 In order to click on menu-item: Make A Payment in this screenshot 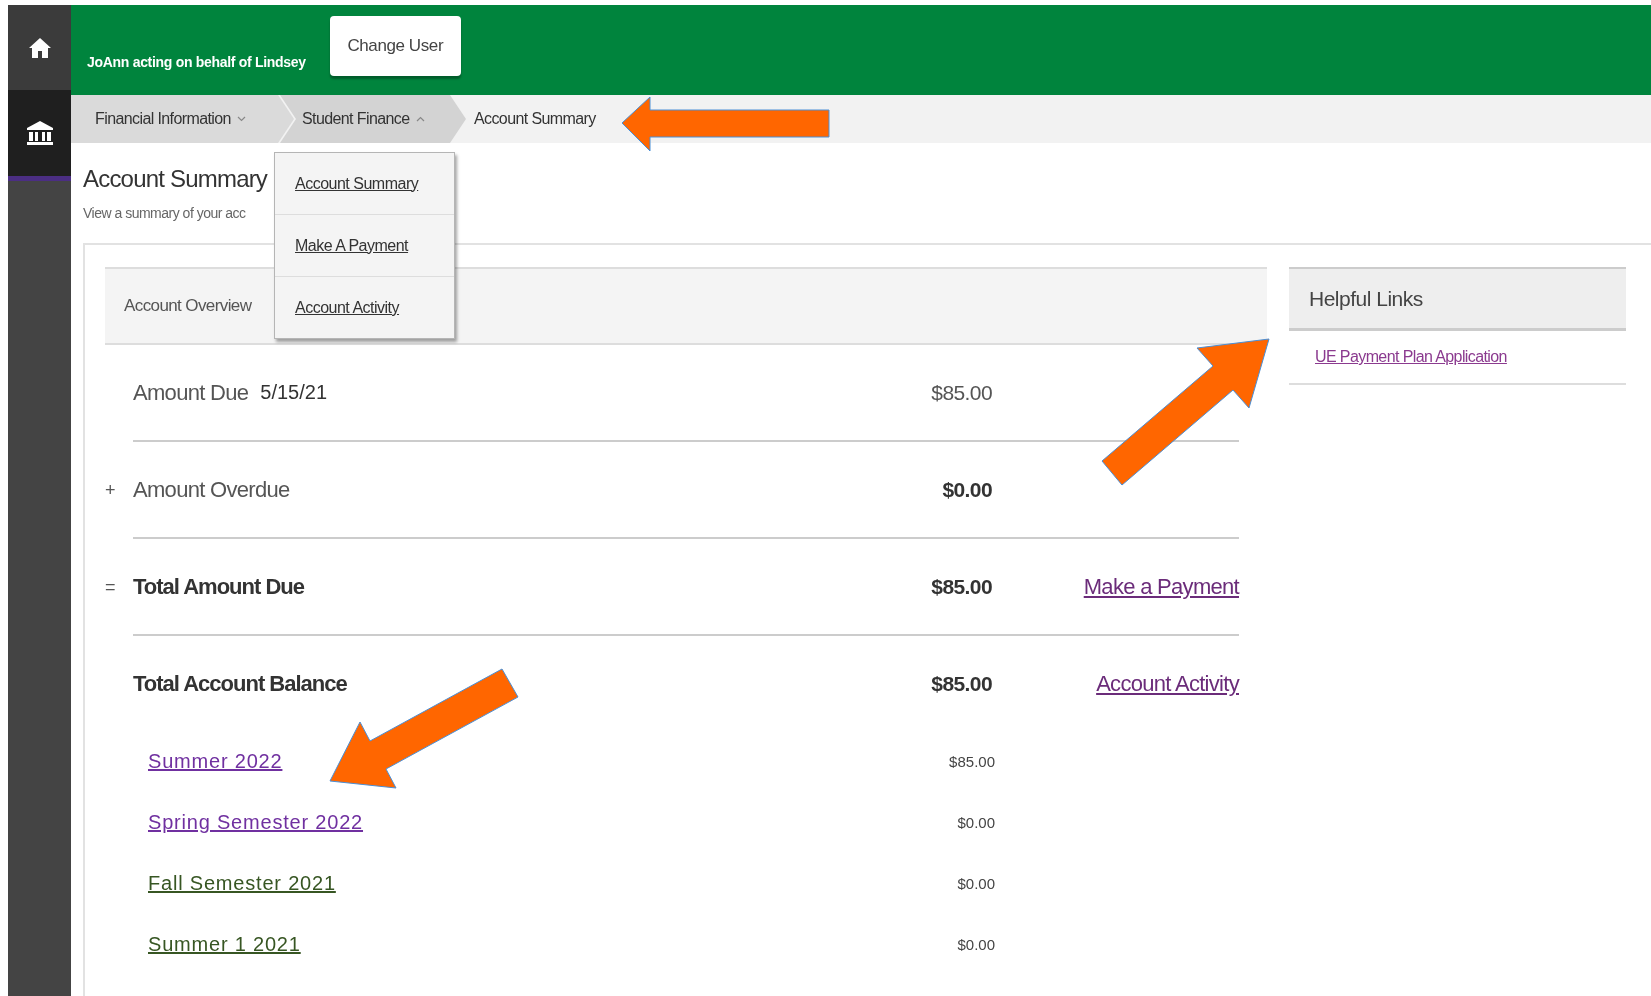, I will do `click(364, 246)`.